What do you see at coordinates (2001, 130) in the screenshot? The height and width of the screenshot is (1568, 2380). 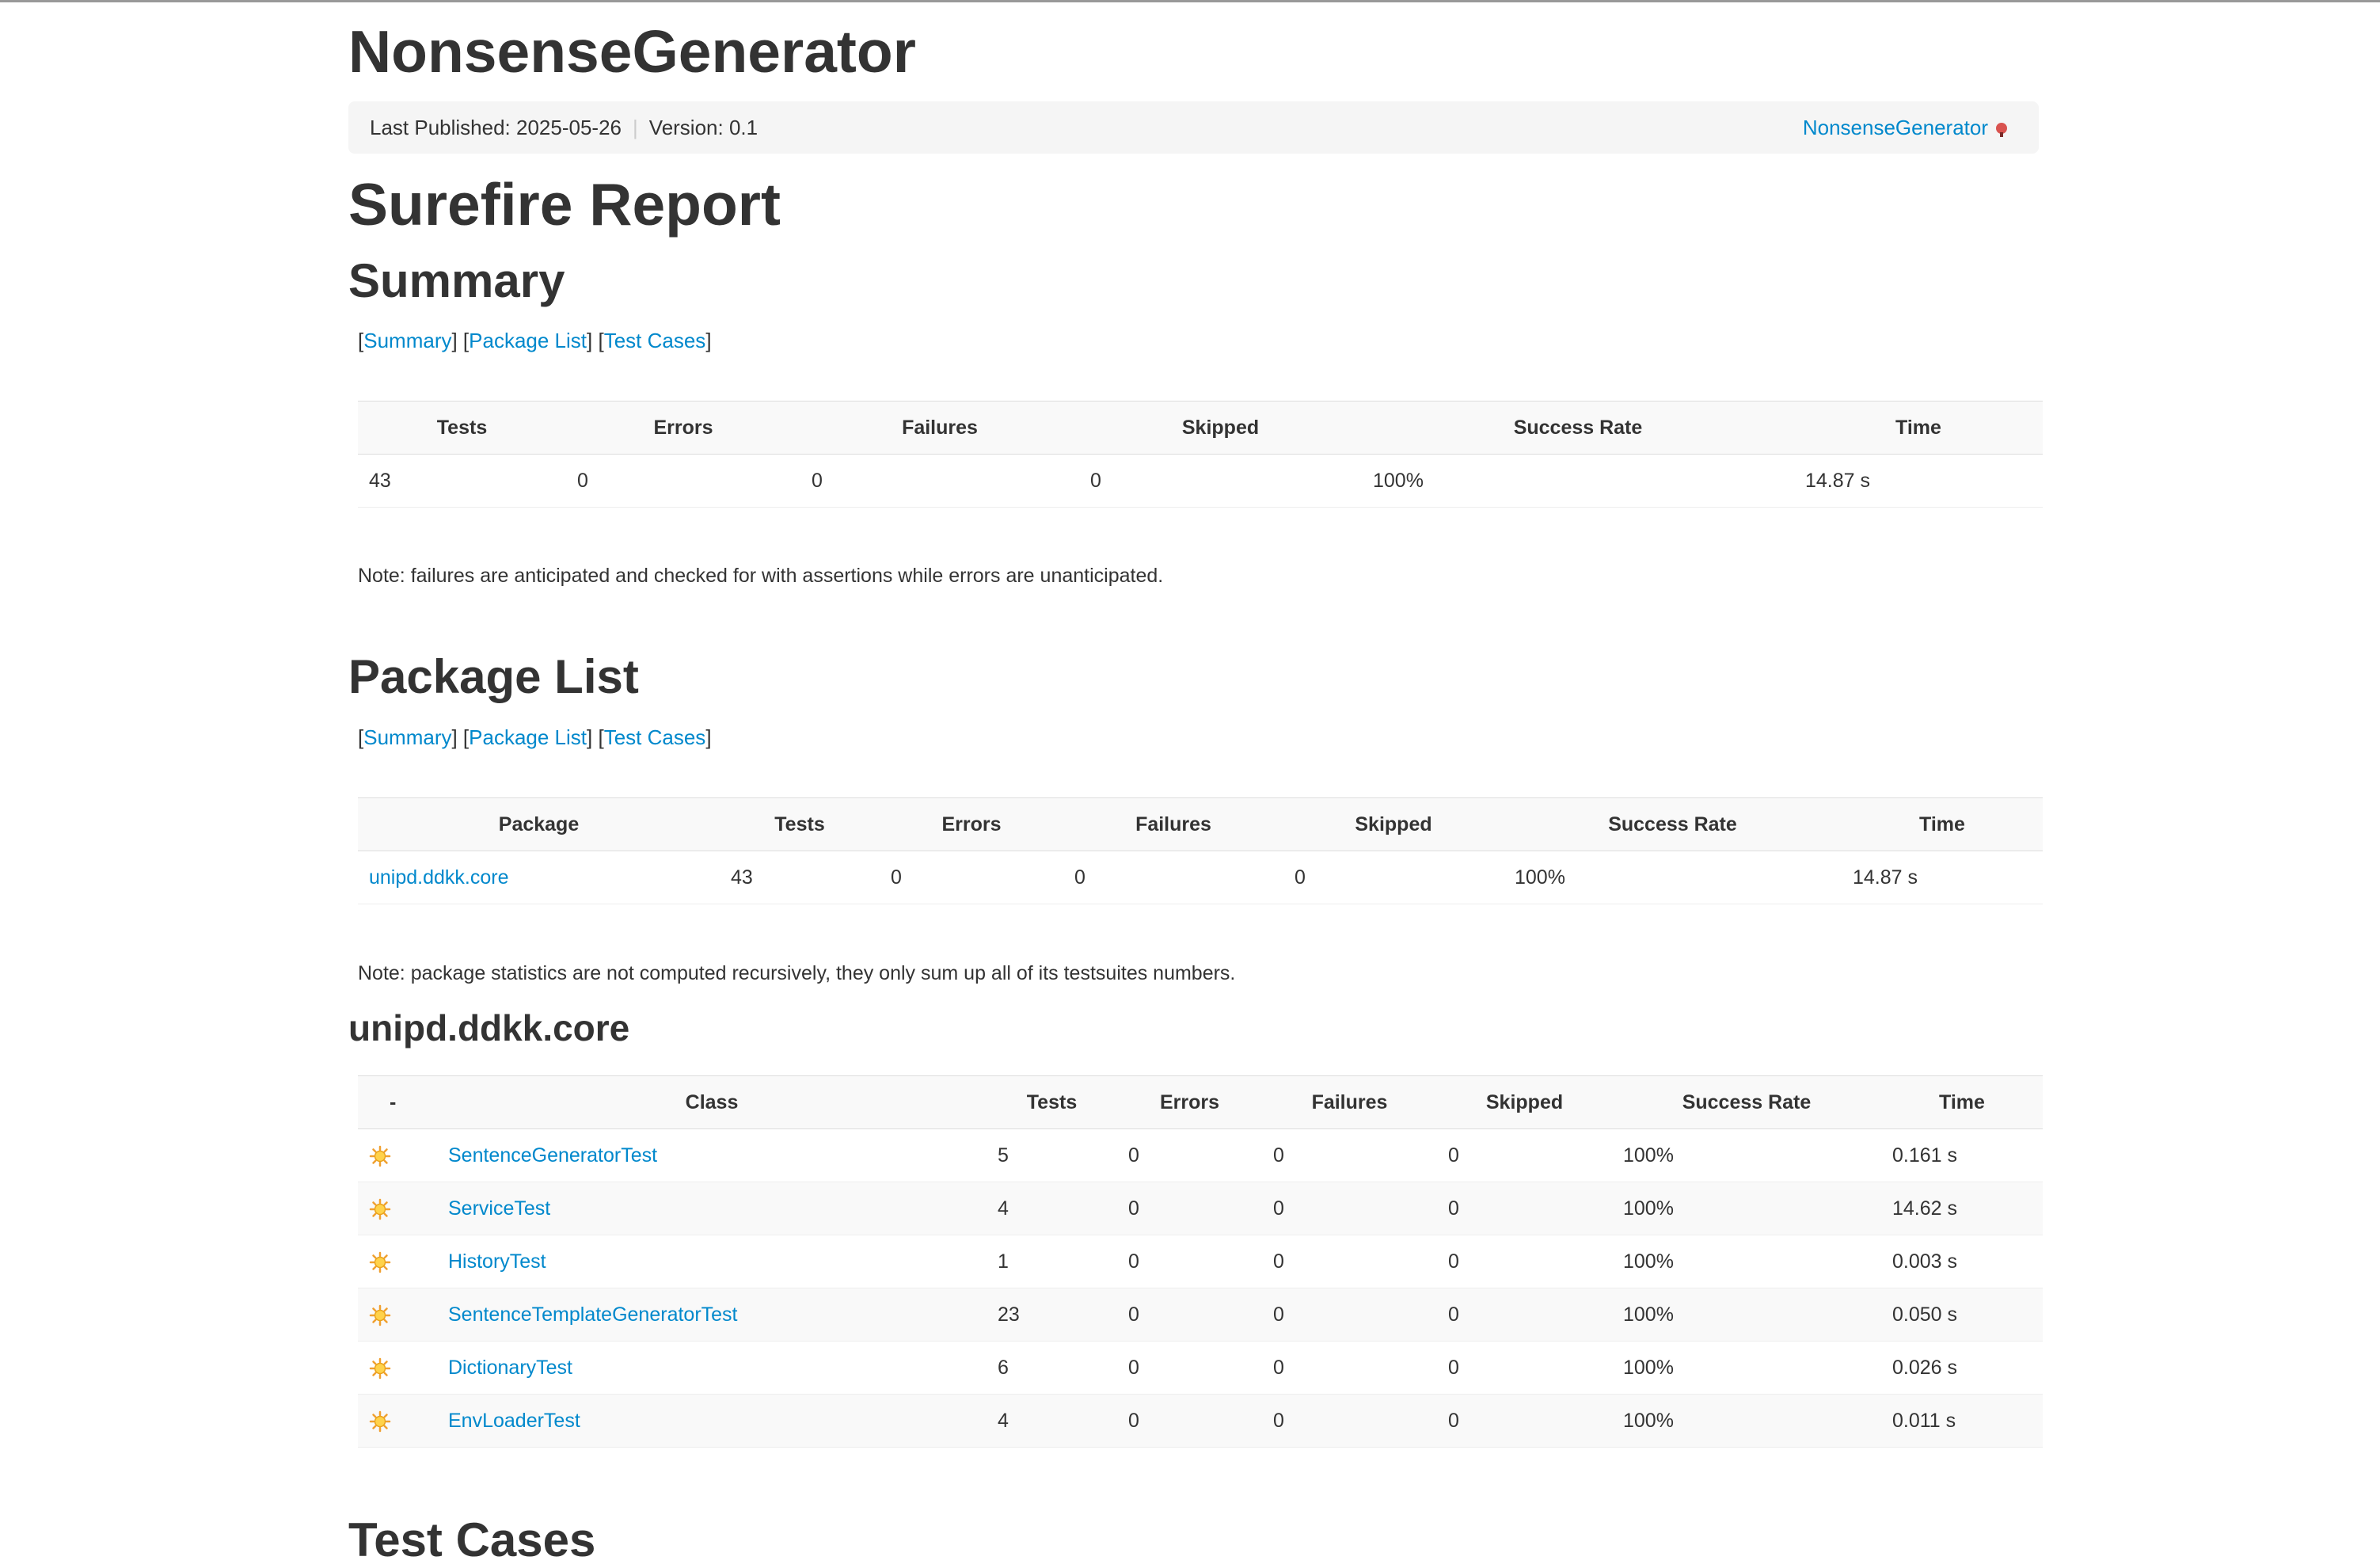 I see `external-link-icon` at bounding box center [2001, 130].